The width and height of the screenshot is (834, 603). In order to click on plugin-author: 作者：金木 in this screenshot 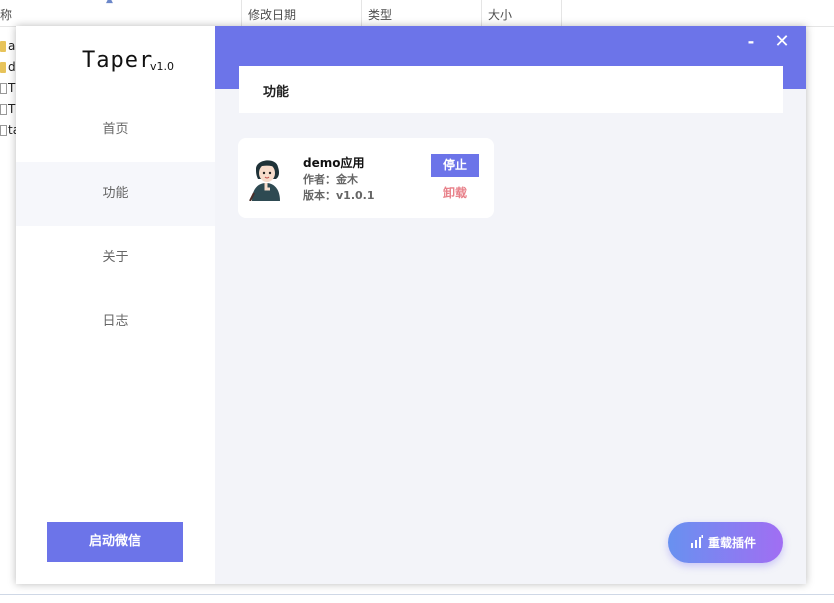, I will do `click(330, 179)`.